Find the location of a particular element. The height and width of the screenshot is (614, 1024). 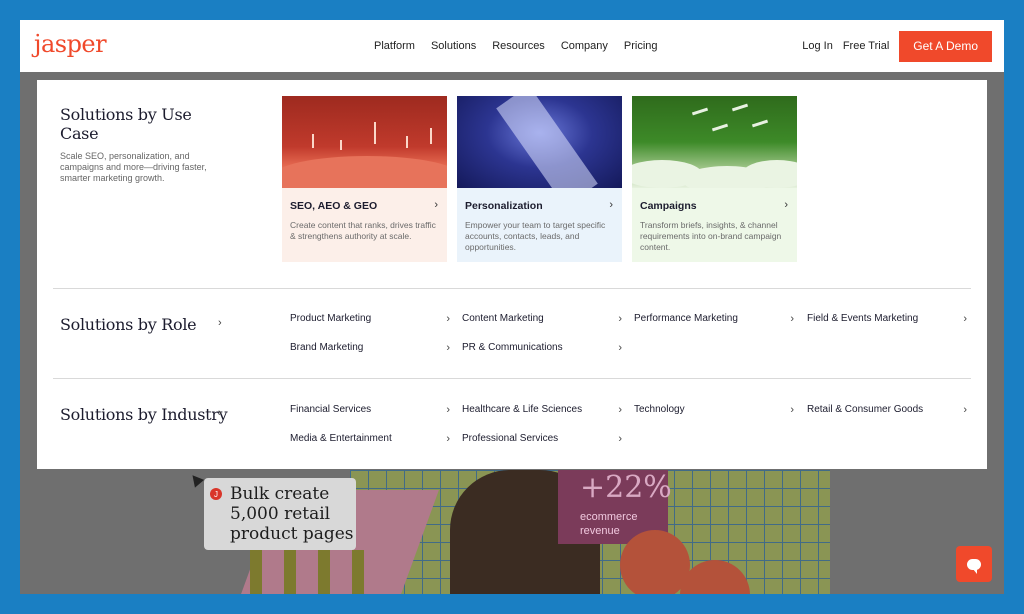

chat-bubble-icon is located at coordinates (974, 566).